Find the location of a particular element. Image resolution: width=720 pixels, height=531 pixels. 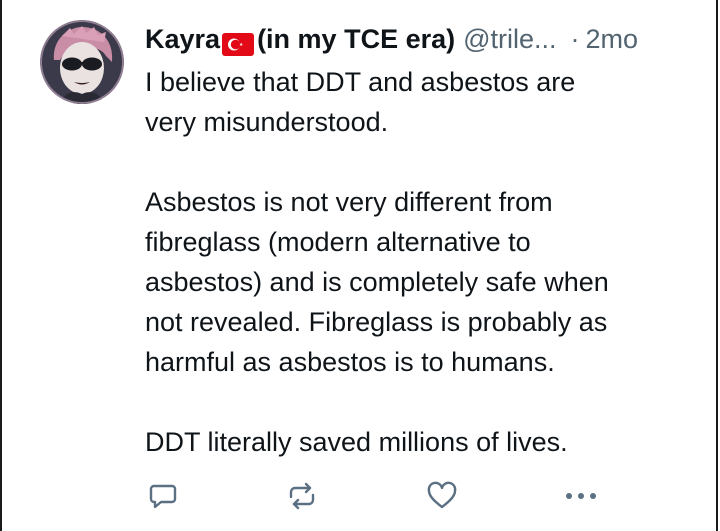

more-options-icon is located at coordinates (581, 496).